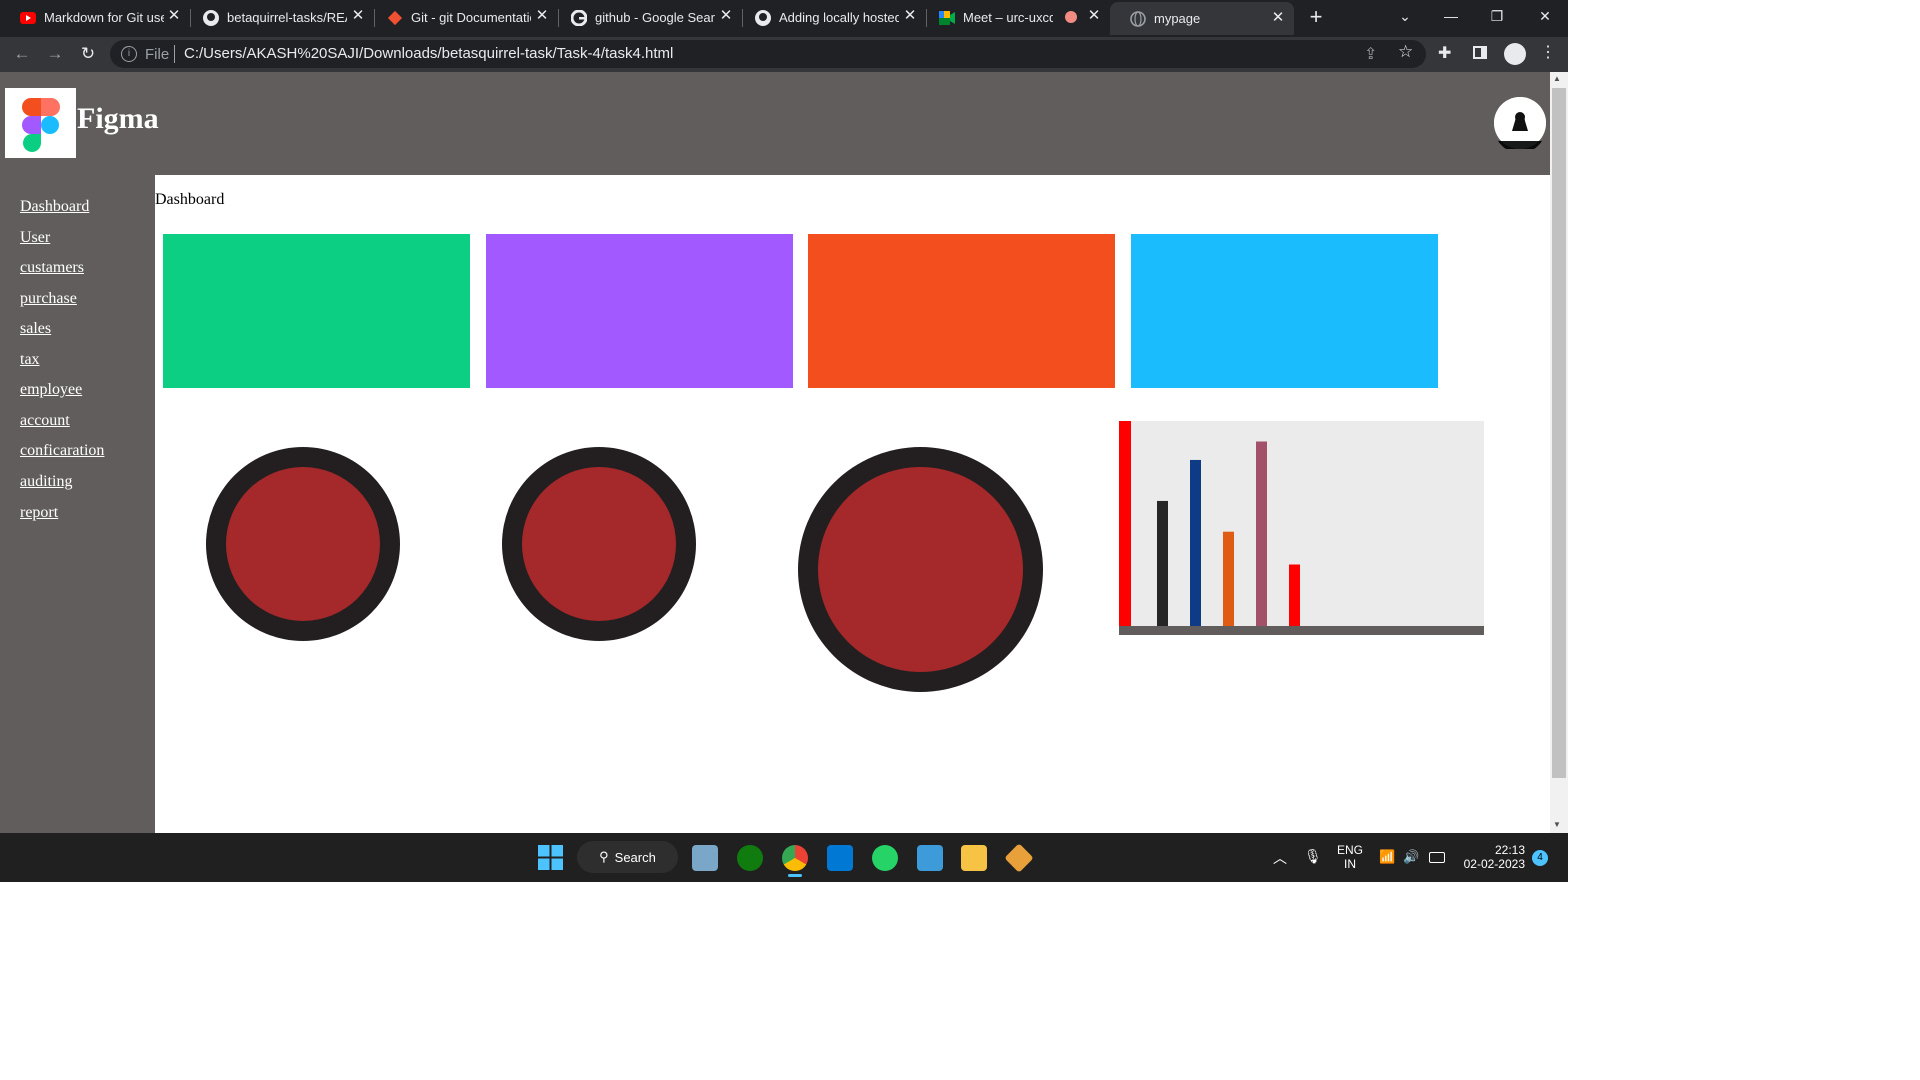  Describe the element at coordinates (1301, 528) in the screenshot. I see `chart-background` at that location.